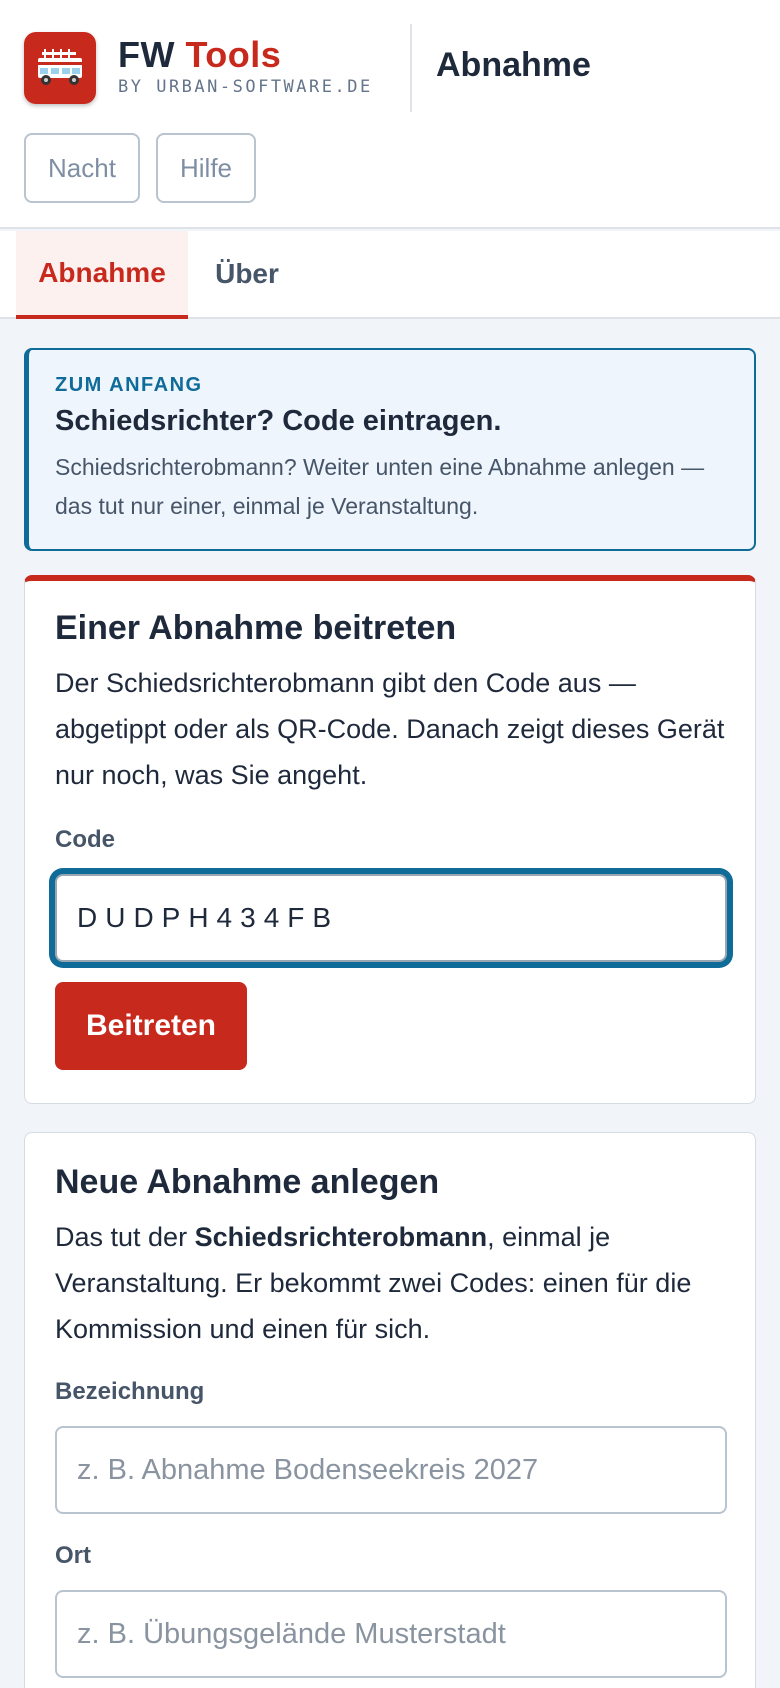 This screenshot has height=1688, width=780. What do you see at coordinates (151, 1026) in the screenshot?
I see `join-button: Beitreten` at bounding box center [151, 1026].